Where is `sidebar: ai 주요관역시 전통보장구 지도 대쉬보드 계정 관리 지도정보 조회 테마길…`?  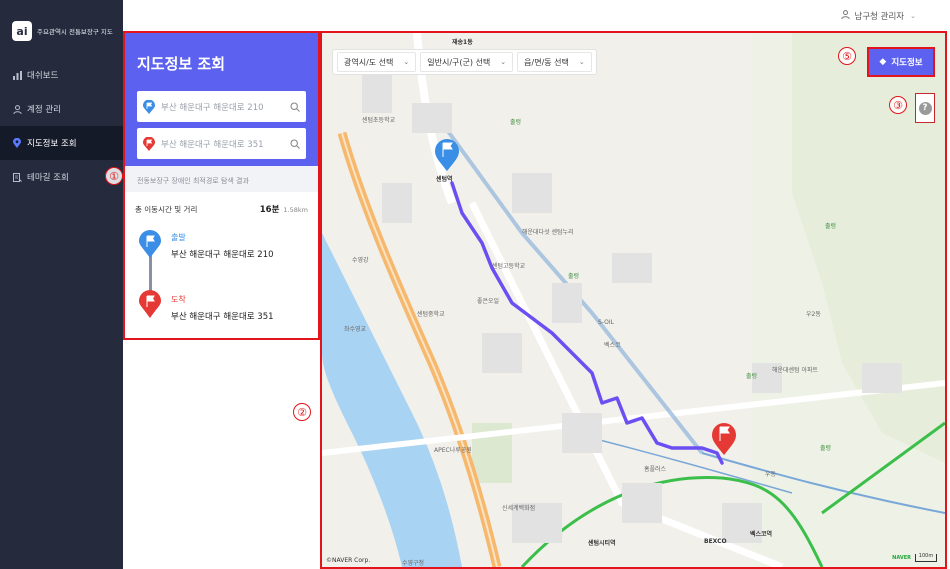
sidebar: ai 주요관역시 전통보장구 지도 대쉬보드 계정 관리 지도정보 조회 테마길… is located at coordinates (61, 284).